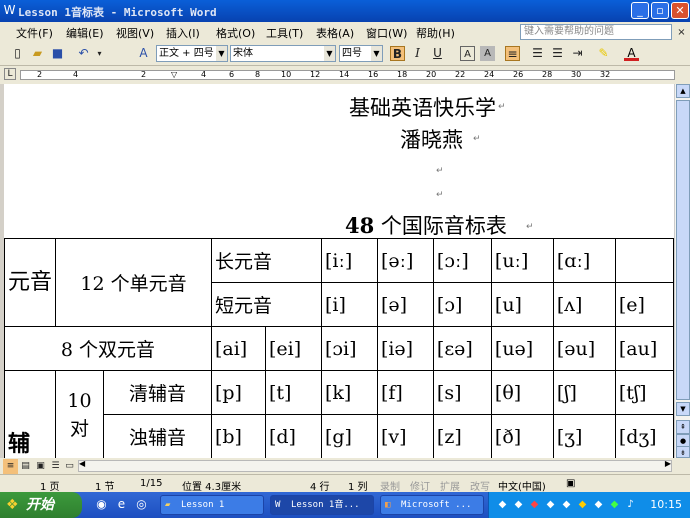 Image resolution: width=690 pixels, height=518 pixels. I want to click on vowel-cell: [ɑː], so click(584, 260).